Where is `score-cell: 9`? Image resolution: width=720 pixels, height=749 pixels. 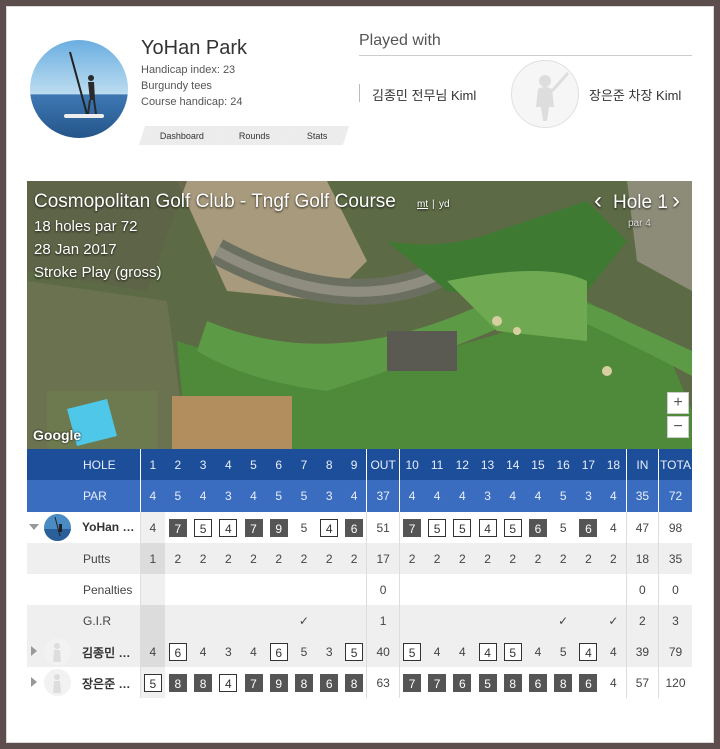 score-cell: 9 is located at coordinates (278, 527).